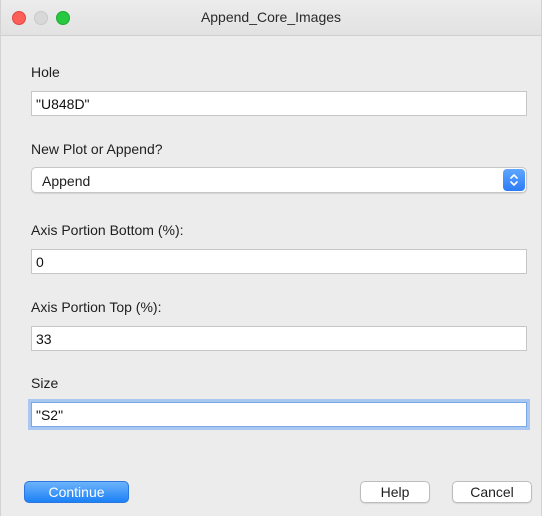 The height and width of the screenshot is (516, 542). I want to click on help-button: Help, so click(395, 492).